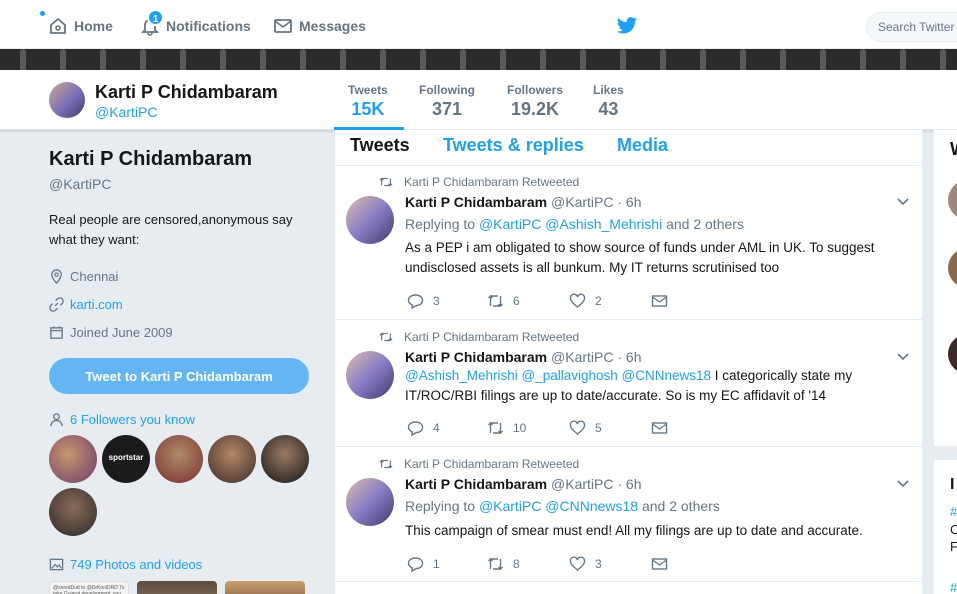 This screenshot has height=594, width=957. What do you see at coordinates (513, 145) in the screenshot?
I see `tab-tweets-replies: Tweets & replies` at bounding box center [513, 145].